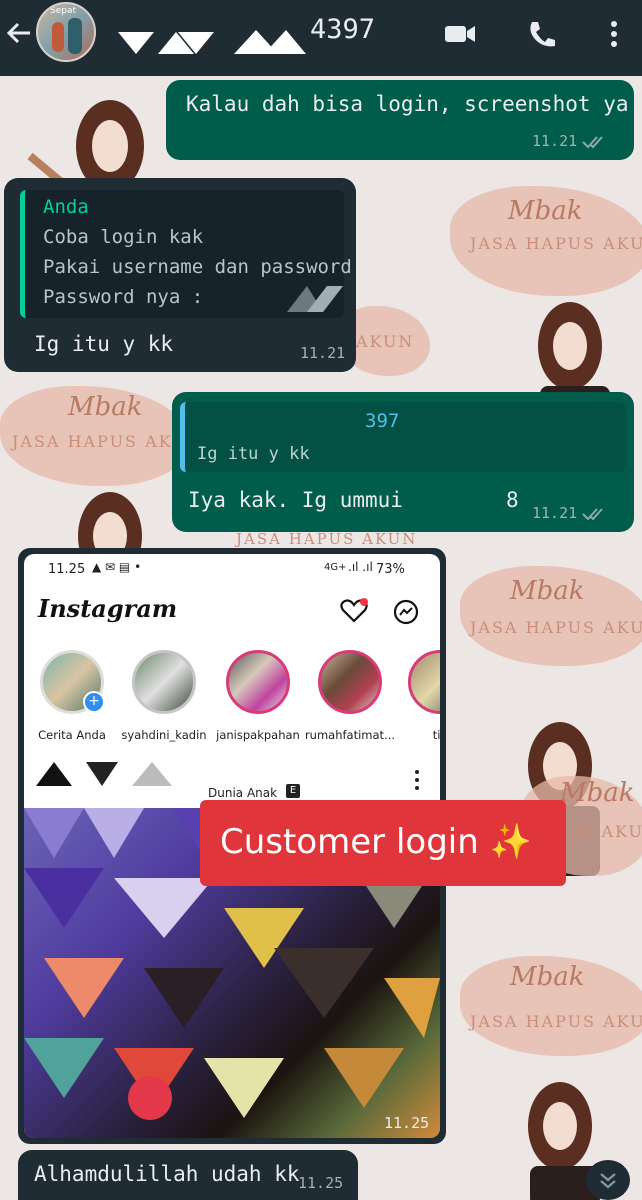  Describe the element at coordinates (66, 32) in the screenshot. I see `avatar: Sepat` at that location.